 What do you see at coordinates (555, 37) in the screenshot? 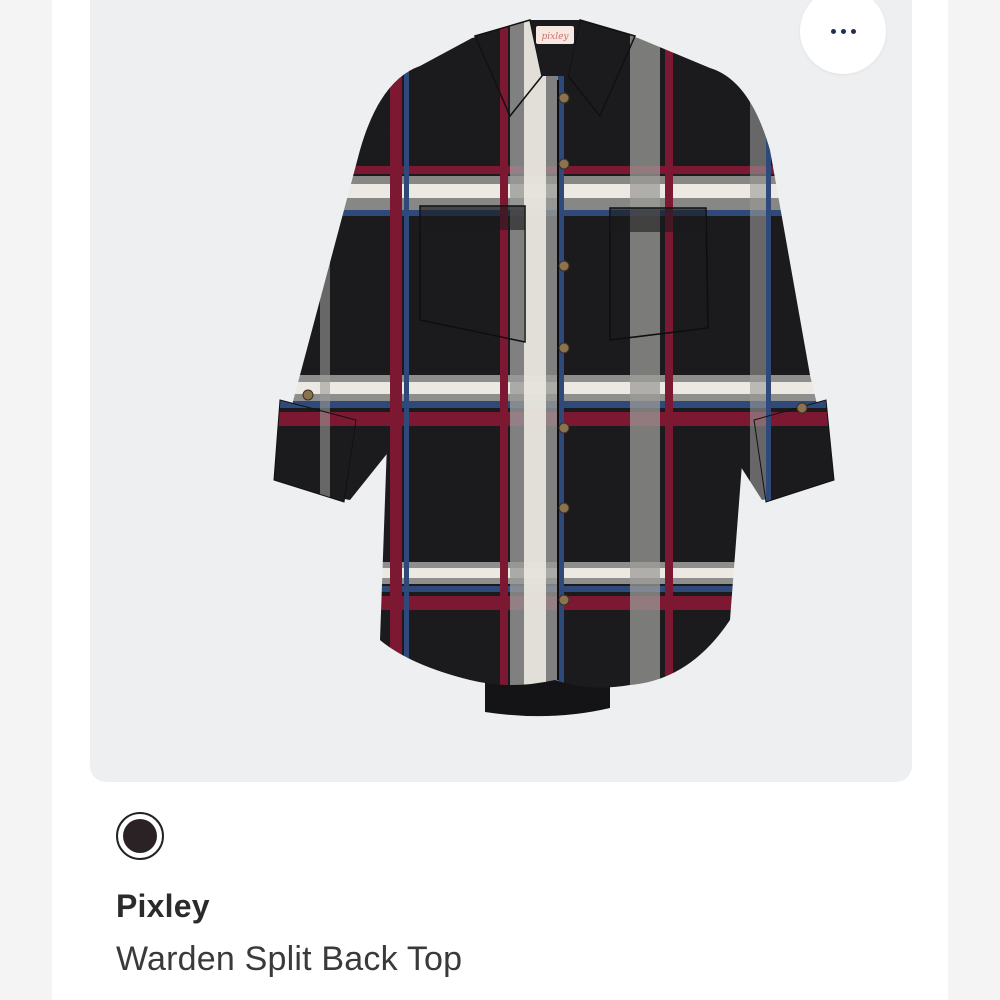
I see `neck-label-text: pixley` at bounding box center [555, 37].